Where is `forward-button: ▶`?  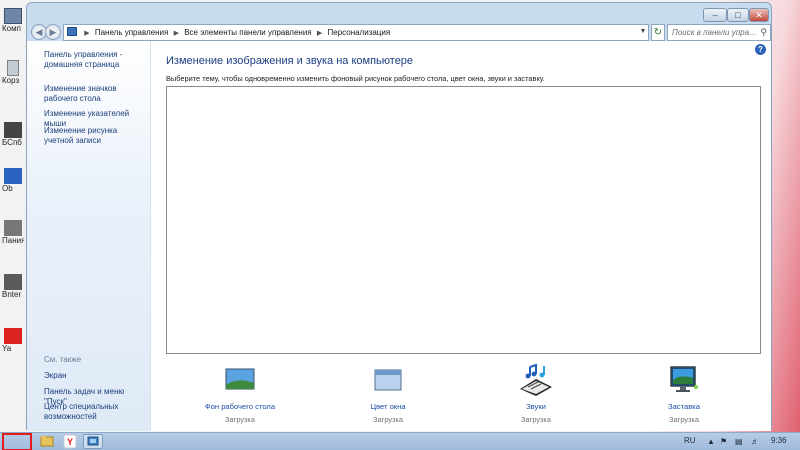 forward-button: ▶ is located at coordinates (53, 32).